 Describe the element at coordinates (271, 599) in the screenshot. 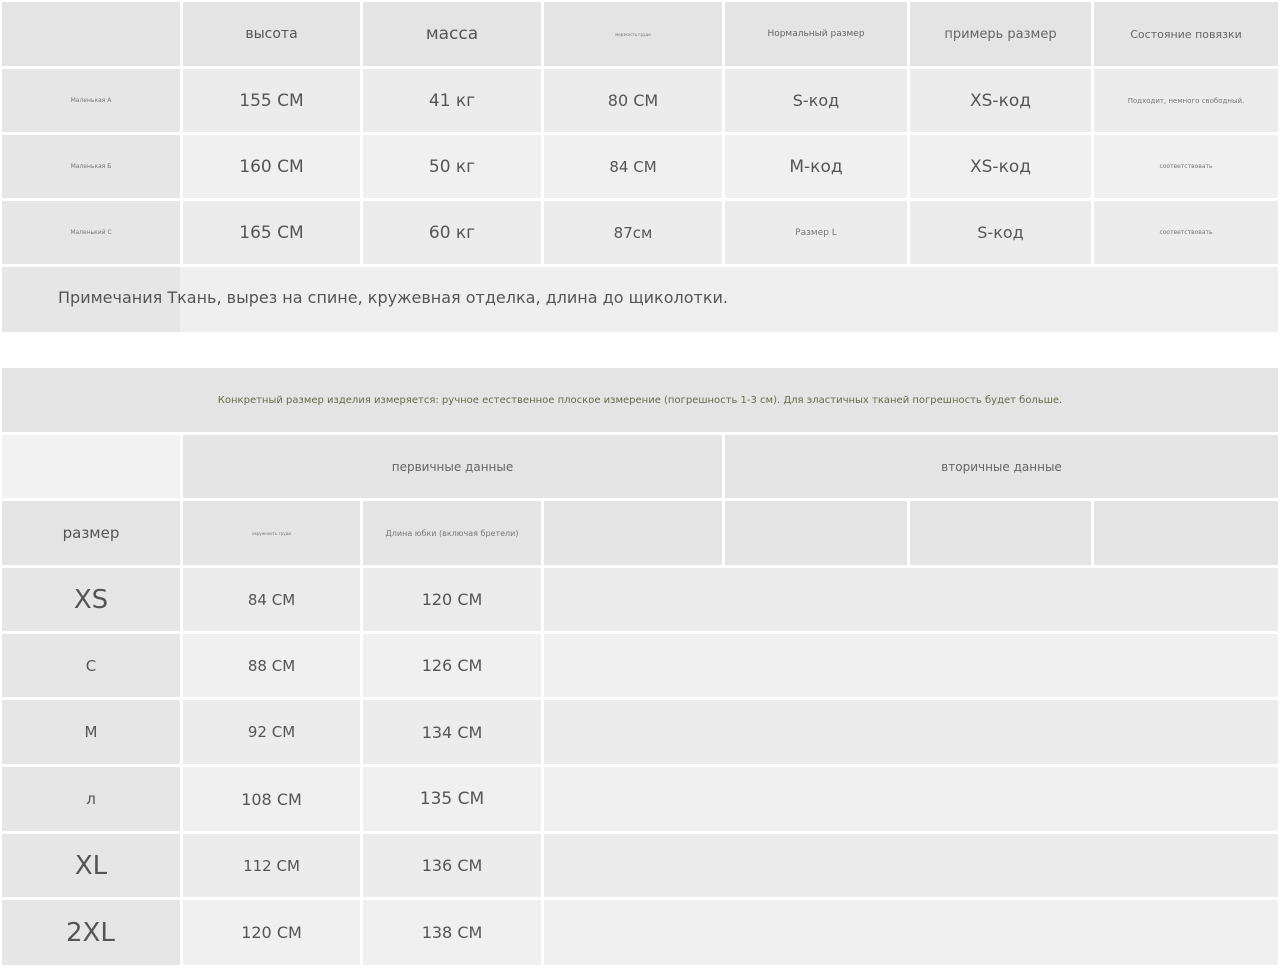

I see `chest-xs: 84 СМ` at that location.